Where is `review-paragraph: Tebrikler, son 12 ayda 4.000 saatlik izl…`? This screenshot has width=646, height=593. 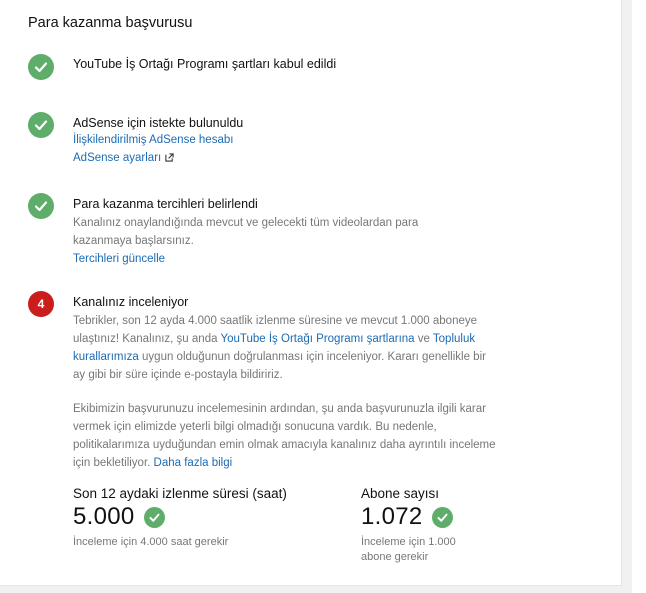
review-paragraph: Tebrikler, son 12 ayda 4.000 saatlik izl… is located at coordinates (287, 348).